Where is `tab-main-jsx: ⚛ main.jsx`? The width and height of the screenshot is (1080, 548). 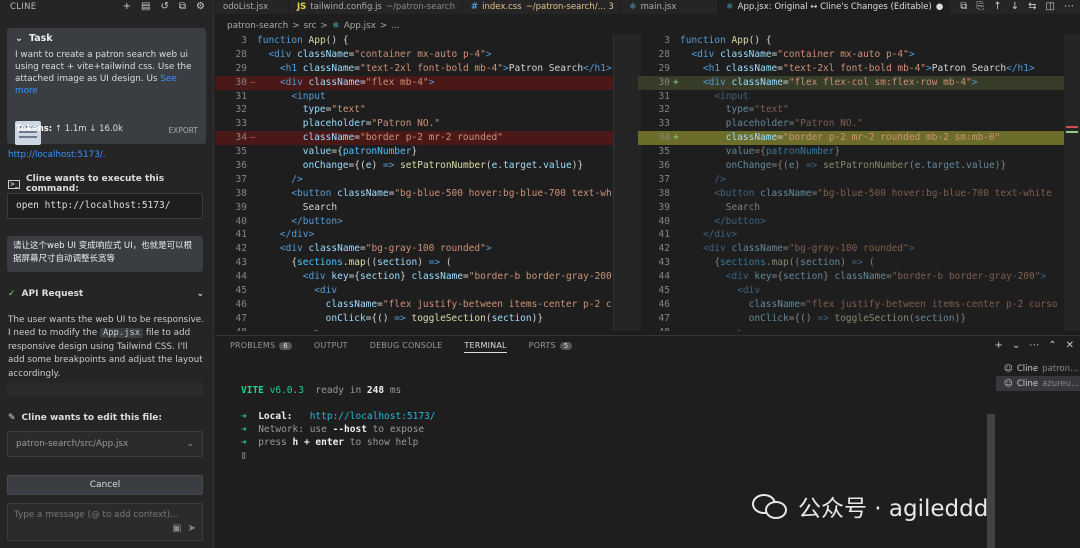 tab-main-jsx: ⚛ main.jsx is located at coordinates (669, 7).